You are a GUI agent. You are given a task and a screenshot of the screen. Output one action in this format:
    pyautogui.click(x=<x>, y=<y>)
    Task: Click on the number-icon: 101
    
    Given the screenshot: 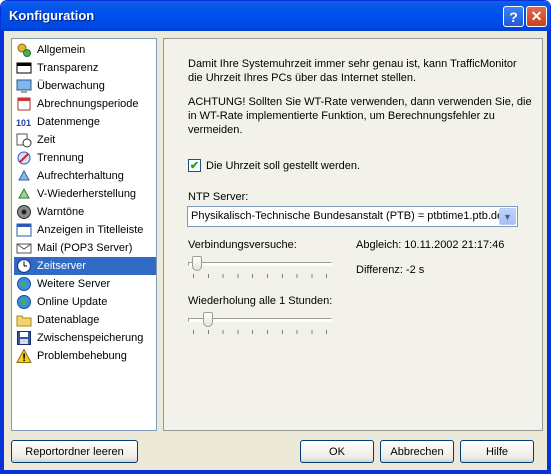 What is the action you would take?
    pyautogui.click(x=24, y=122)
    